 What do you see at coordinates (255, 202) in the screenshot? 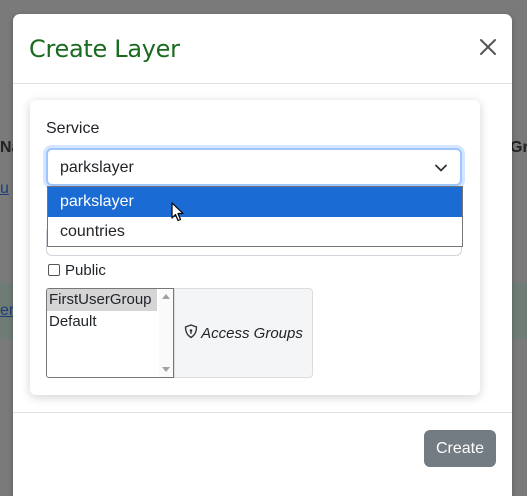
I see `dropdown-option-parkslayer: parkslayer` at bounding box center [255, 202].